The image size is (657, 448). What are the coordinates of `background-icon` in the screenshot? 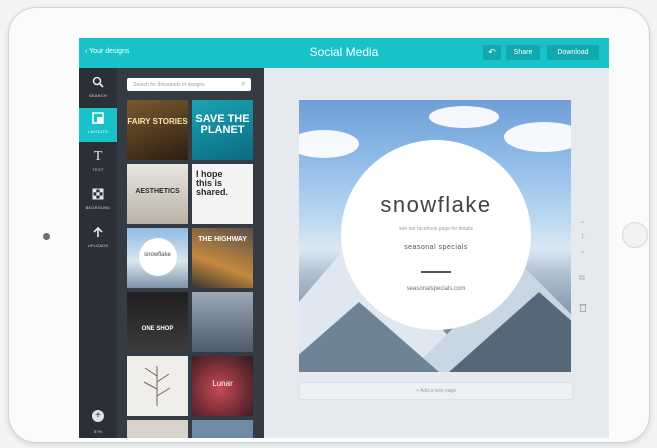 It's located at (98, 195).